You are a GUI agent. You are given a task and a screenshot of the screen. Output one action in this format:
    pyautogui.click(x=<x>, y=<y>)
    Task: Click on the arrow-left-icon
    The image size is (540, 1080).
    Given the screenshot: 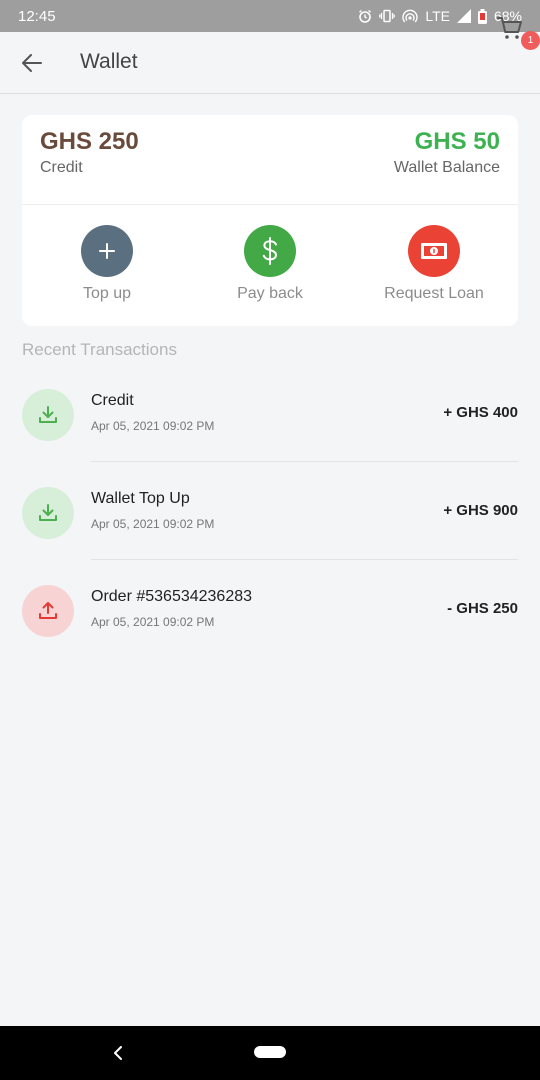 What is the action you would take?
    pyautogui.click(x=32, y=63)
    